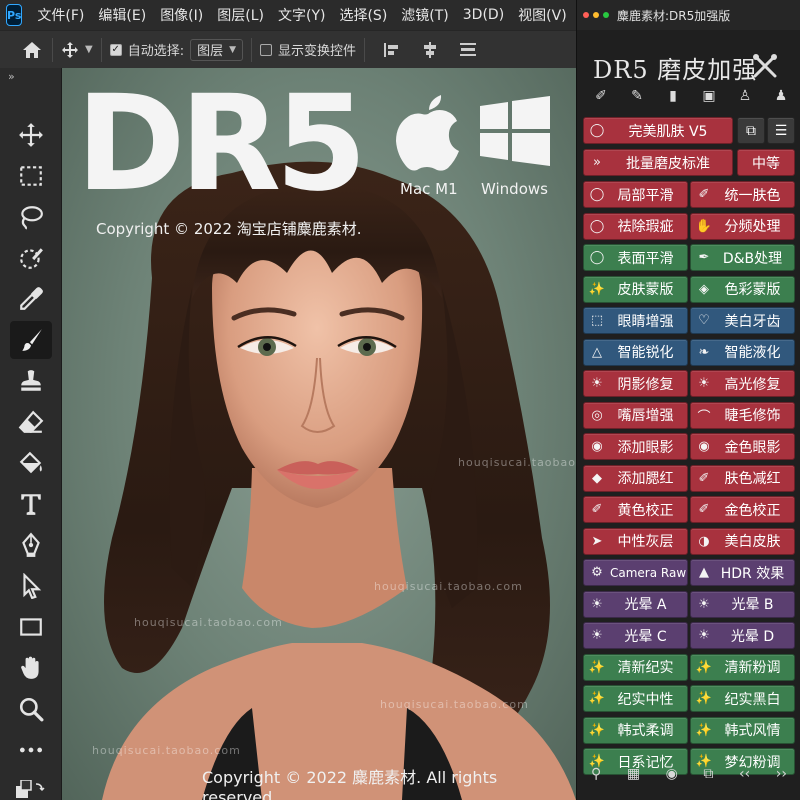 The width and height of the screenshot is (800, 800). I want to click on pen-tool-icon: ✎, so click(637, 96).